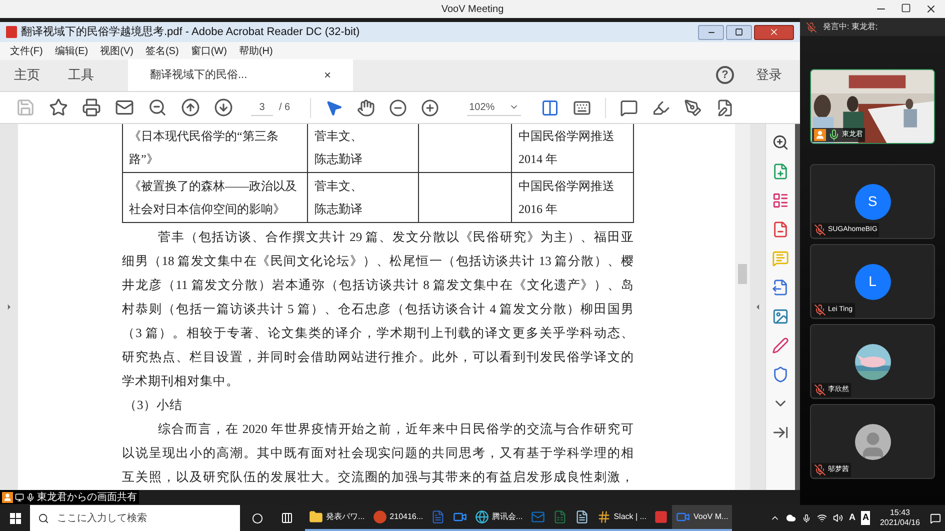 The height and width of the screenshot is (531, 945). What do you see at coordinates (327, 75) in the screenshot?
I see `tab-close: ×` at bounding box center [327, 75].